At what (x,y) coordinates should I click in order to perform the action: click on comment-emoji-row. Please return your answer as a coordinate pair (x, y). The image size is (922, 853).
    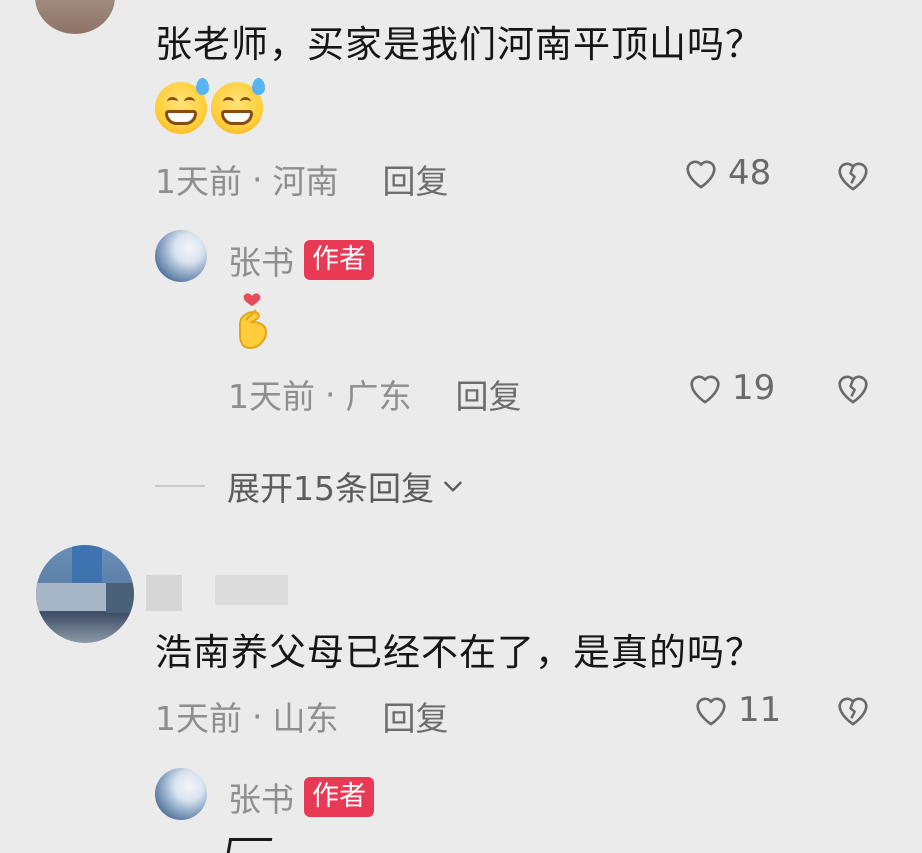
    Looking at the image, I should click on (210, 106).